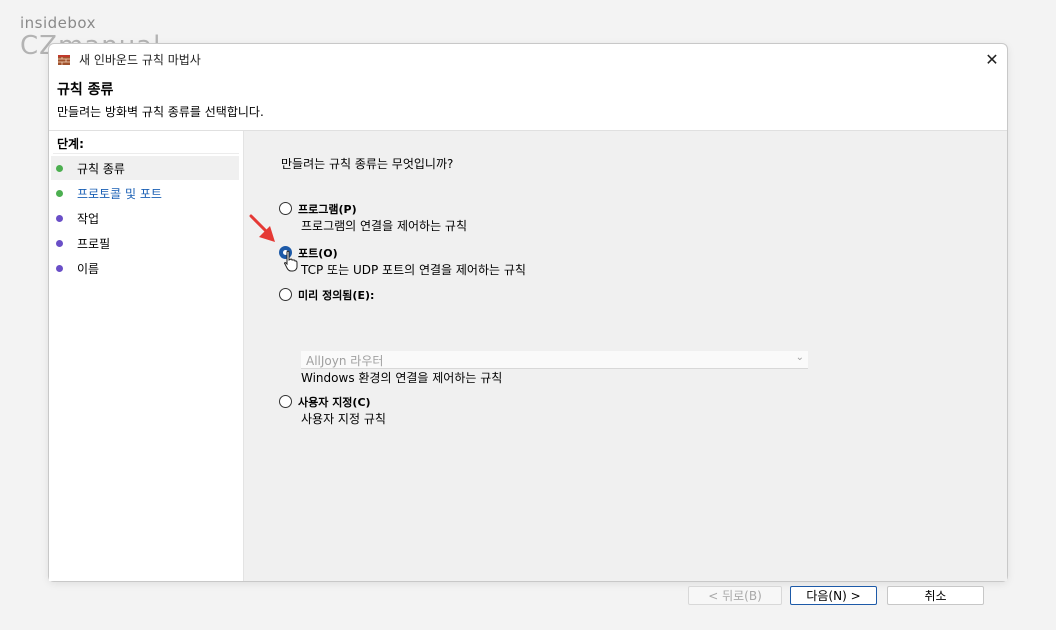  What do you see at coordinates (119, 193) in the screenshot?
I see `step-label: 프로토콜 및 포트` at bounding box center [119, 193].